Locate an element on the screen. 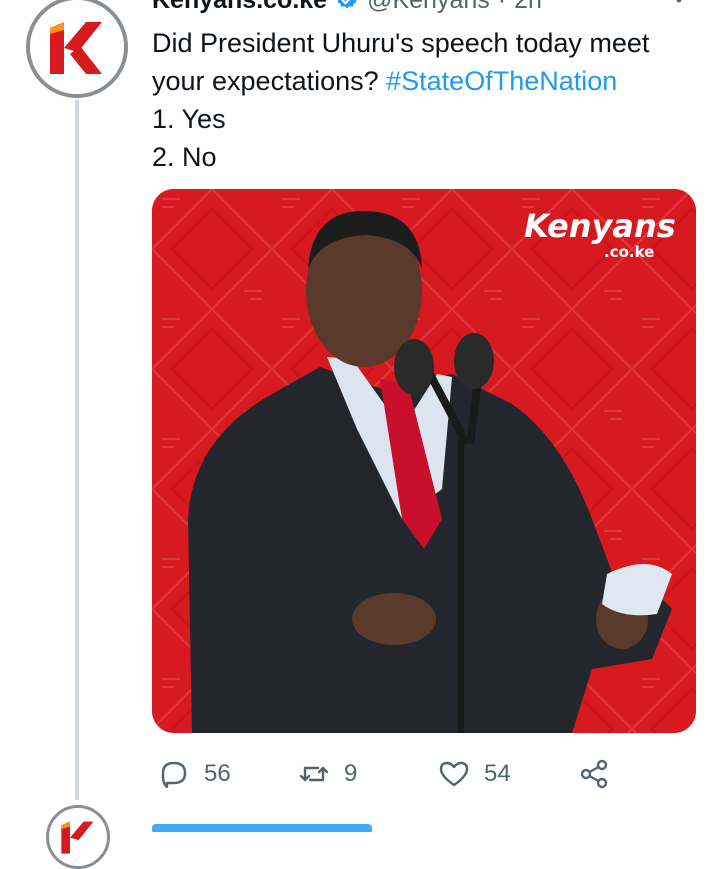  thread-line is located at coordinates (77, 450).